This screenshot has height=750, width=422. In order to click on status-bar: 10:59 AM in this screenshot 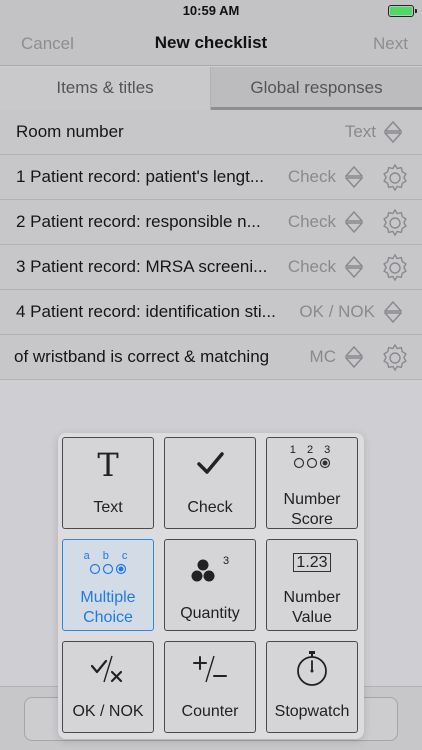, I will do `click(211, 11)`.